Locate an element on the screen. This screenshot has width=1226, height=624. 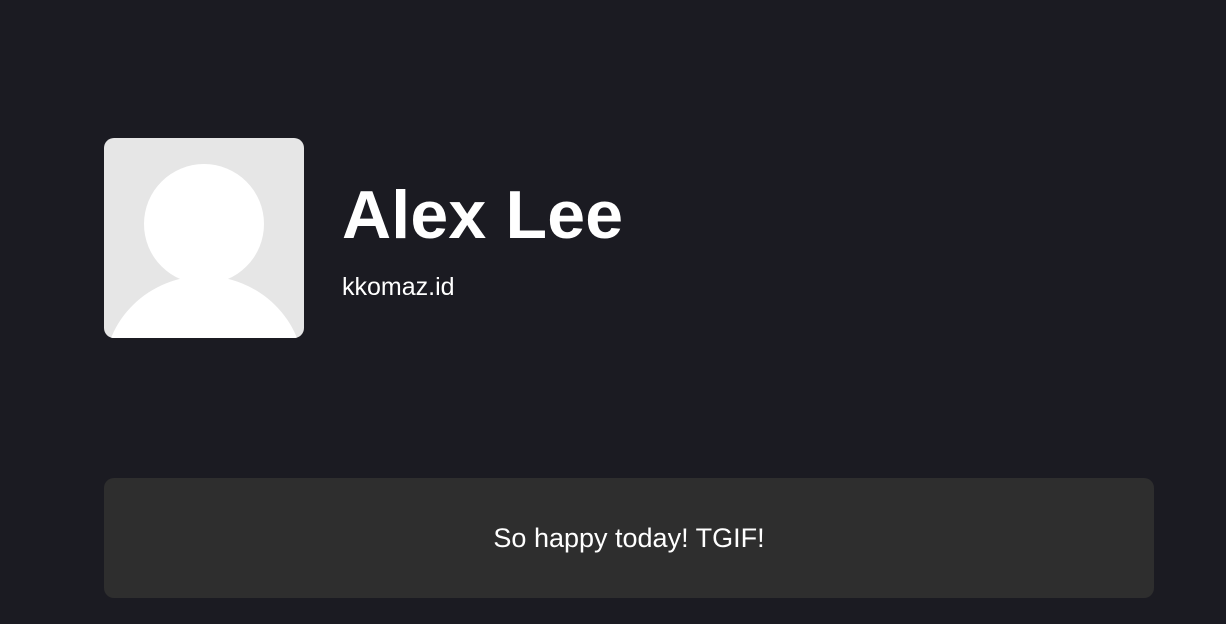
profile-header: Alex Lee kkomaz.id is located at coordinates (363, 238).